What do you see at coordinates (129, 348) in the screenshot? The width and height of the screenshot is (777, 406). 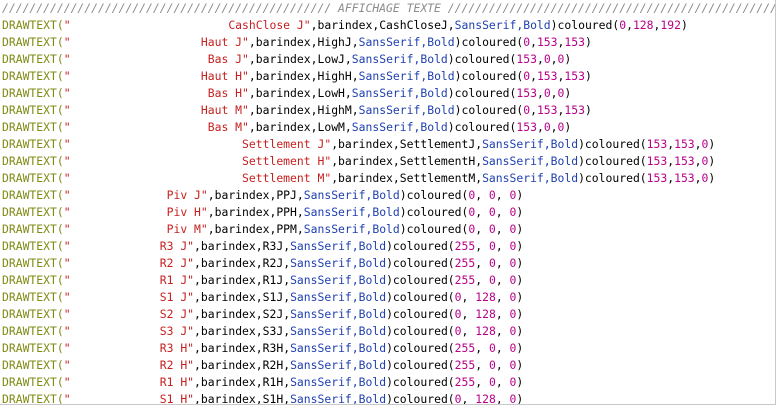 I see `string-token: " R3 H"` at bounding box center [129, 348].